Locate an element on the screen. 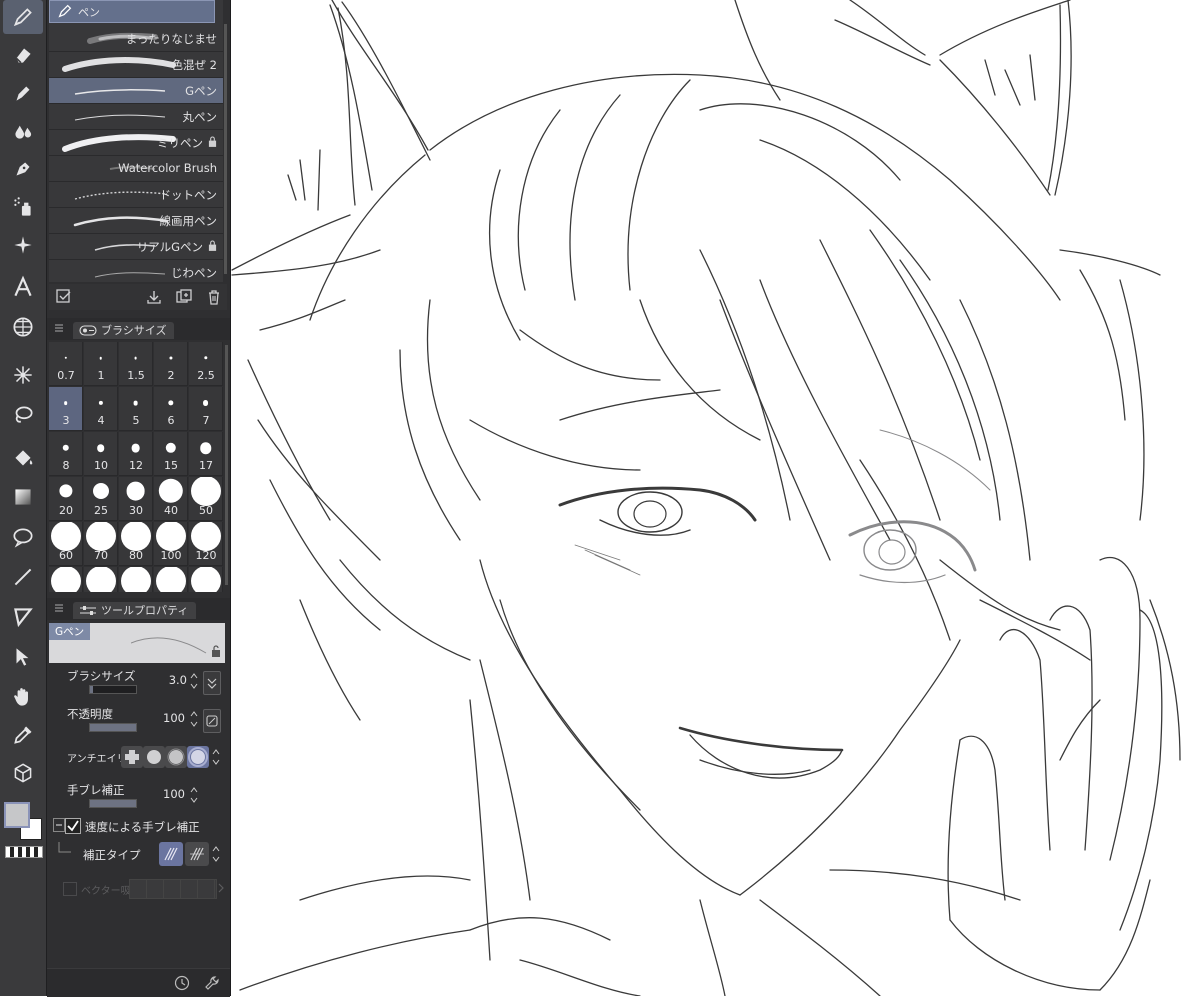 This screenshot has height=997, width=1200. brush-size-cell: 2.5 is located at coordinates (206, 364).